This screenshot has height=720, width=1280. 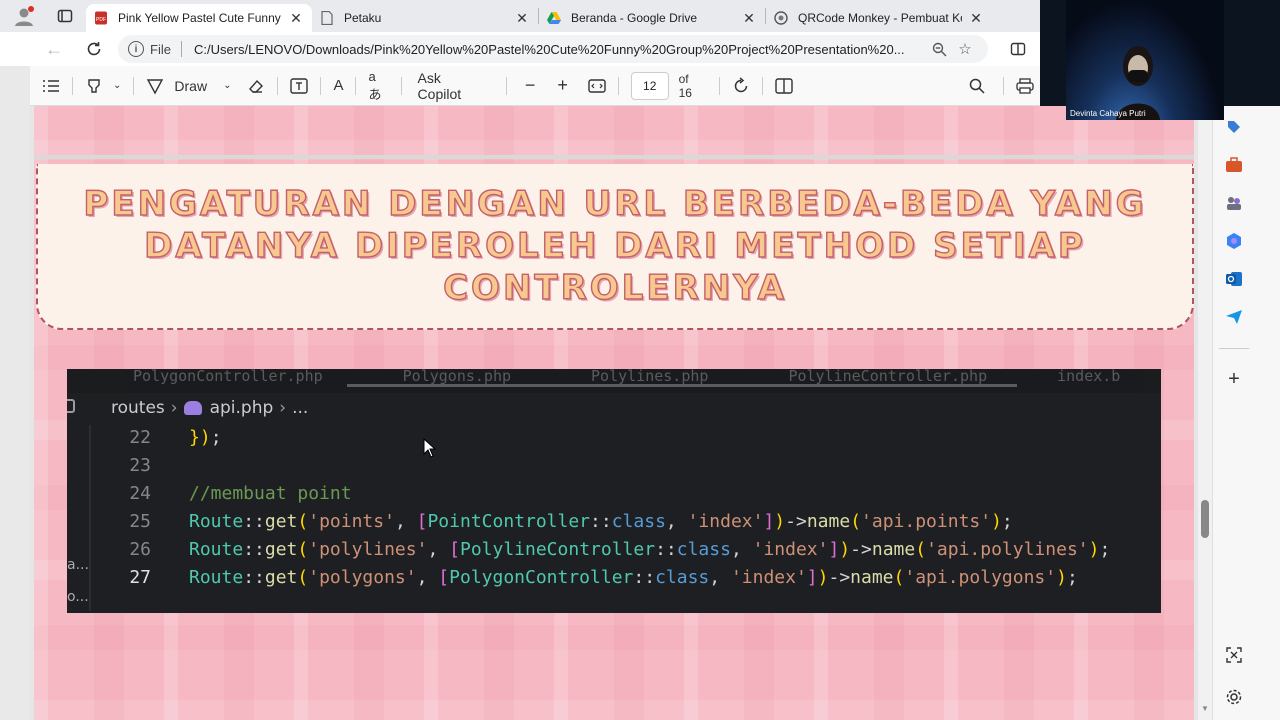 I want to click on chevron-right-icon: ›, so click(x=174, y=408).